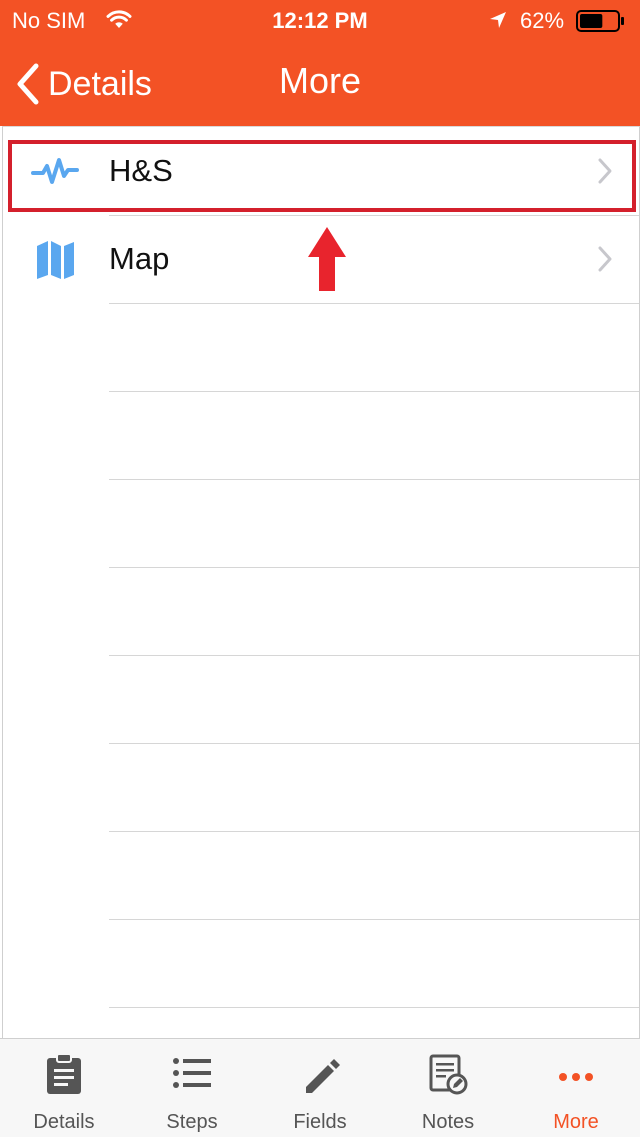 The height and width of the screenshot is (1137, 640). I want to click on pencil-icon, so click(320, 1076).